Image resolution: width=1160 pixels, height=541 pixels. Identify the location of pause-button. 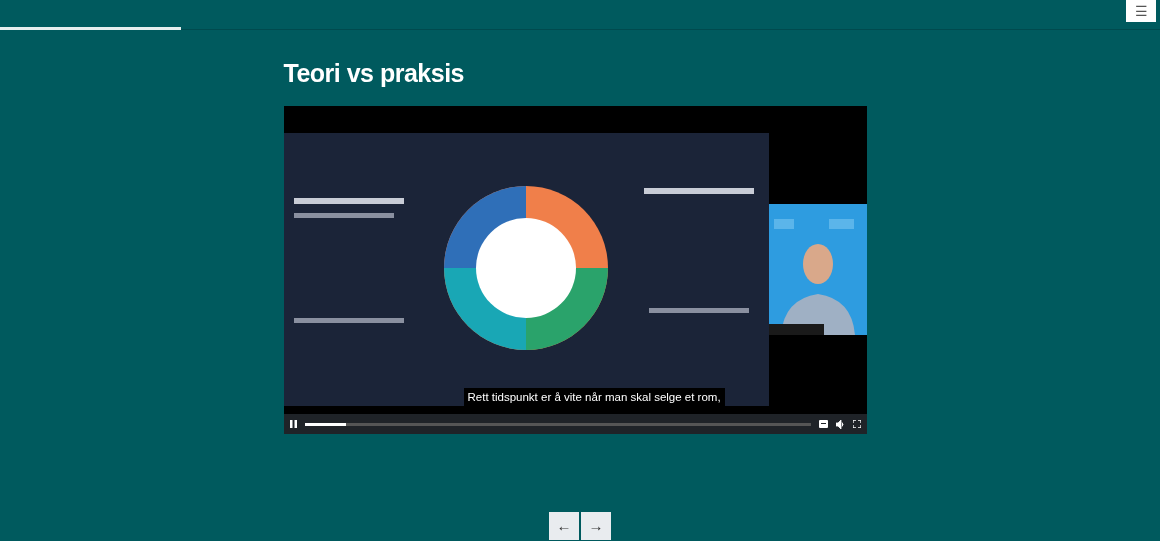
(293, 424).